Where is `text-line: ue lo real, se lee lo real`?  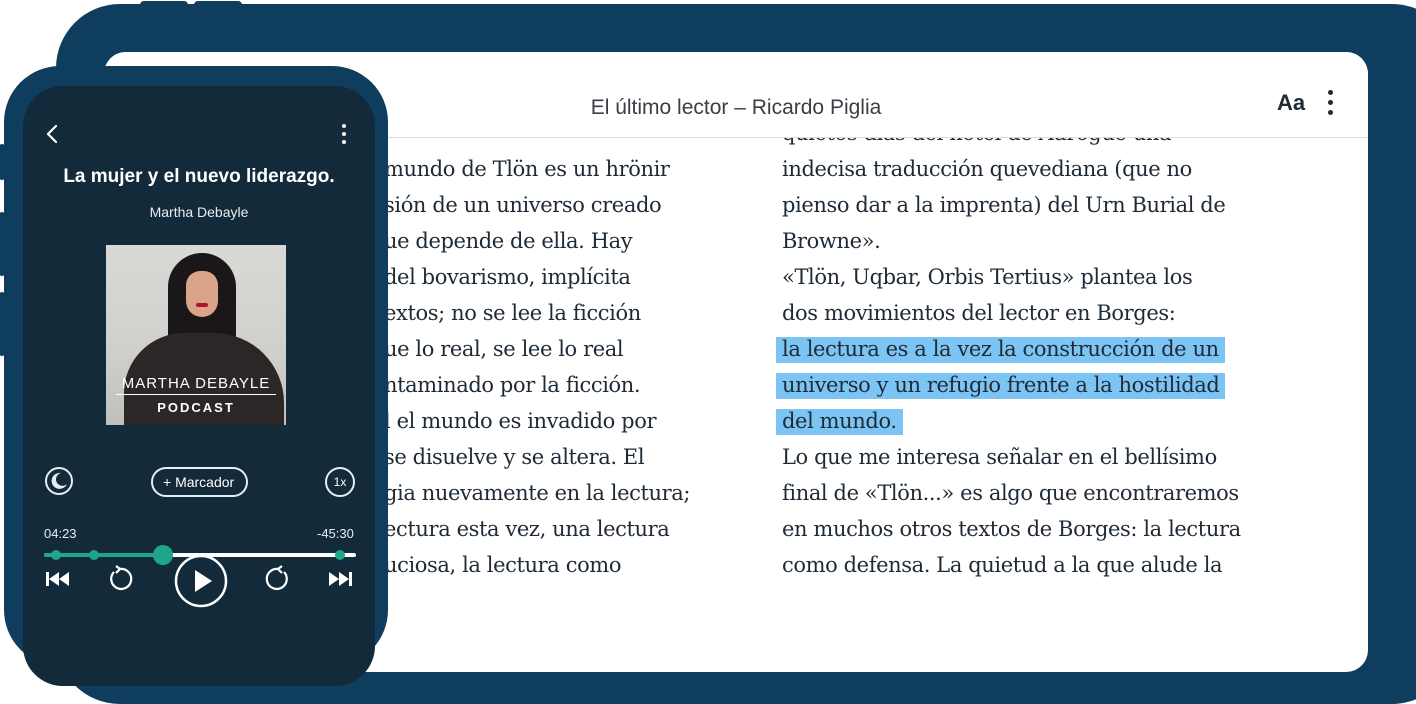
text-line: ue lo real, se lee lo real is located at coordinates (504, 349).